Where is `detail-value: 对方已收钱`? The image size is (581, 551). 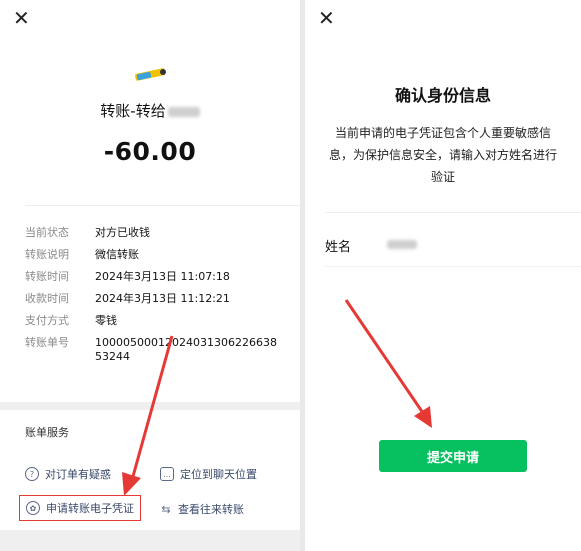 detail-value: 对方已收钱 is located at coordinates (122, 232).